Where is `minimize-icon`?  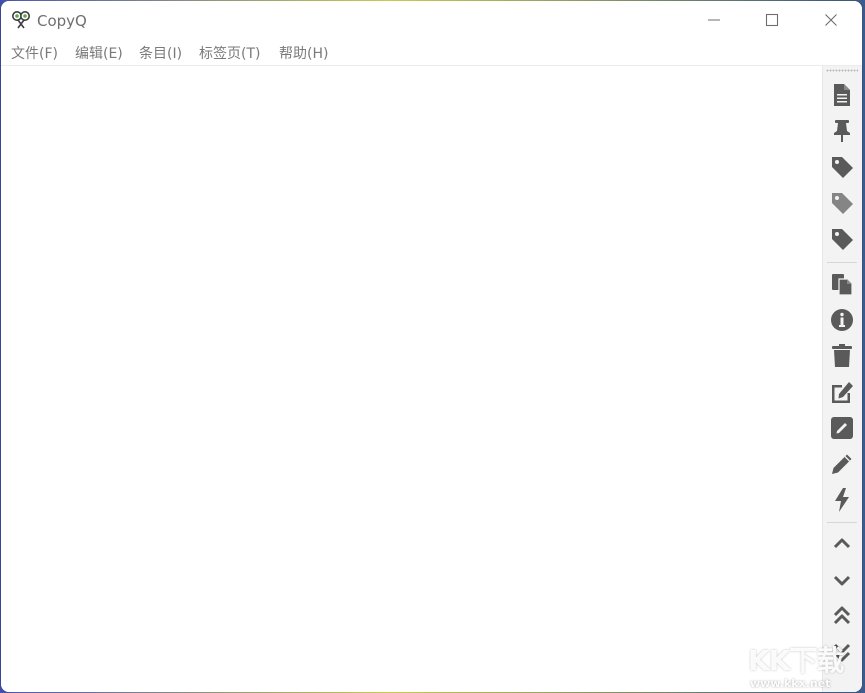
minimize-icon is located at coordinates (714, 20).